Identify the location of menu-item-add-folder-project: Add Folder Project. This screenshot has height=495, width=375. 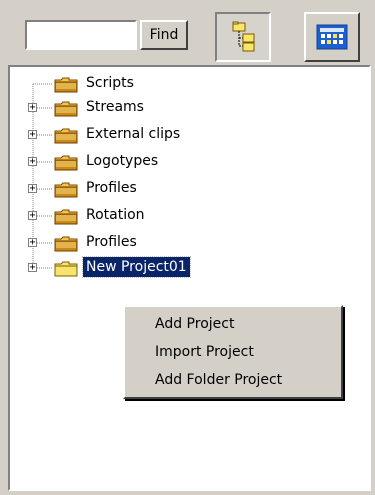
(233, 380).